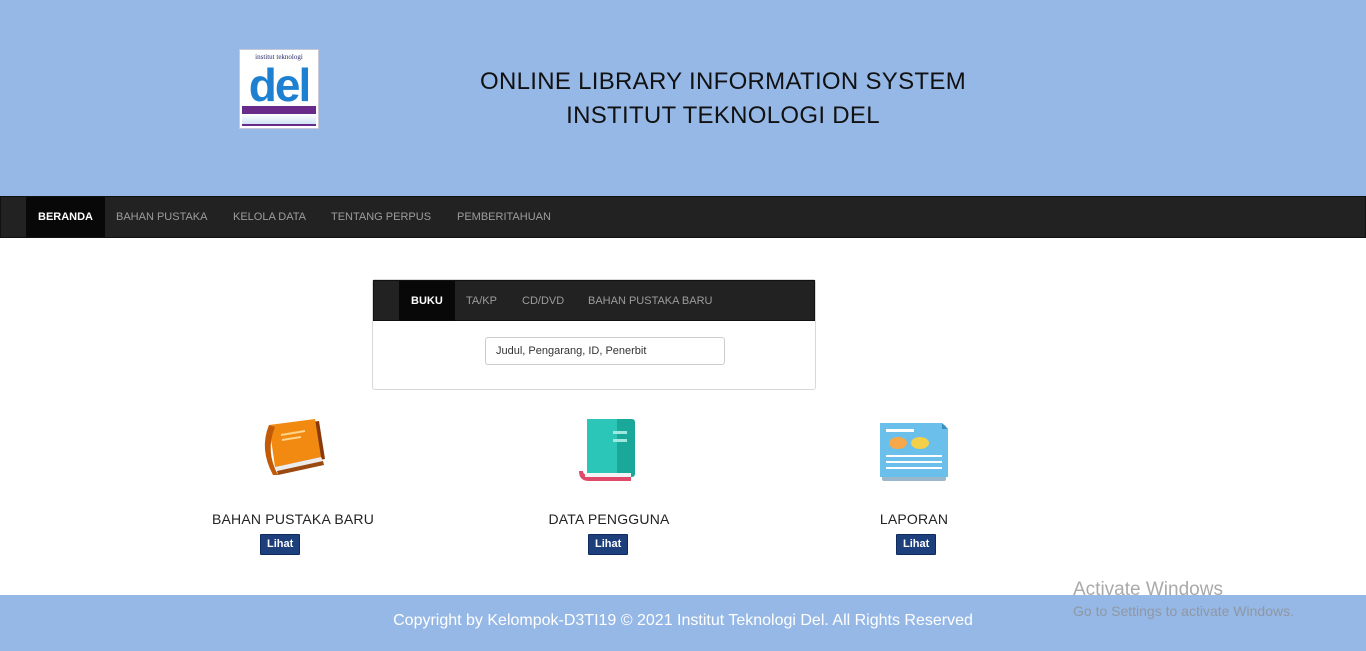 Image resolution: width=1366 pixels, height=651 pixels. Describe the element at coordinates (294, 447) in the screenshot. I see `orange-book-icon` at that location.